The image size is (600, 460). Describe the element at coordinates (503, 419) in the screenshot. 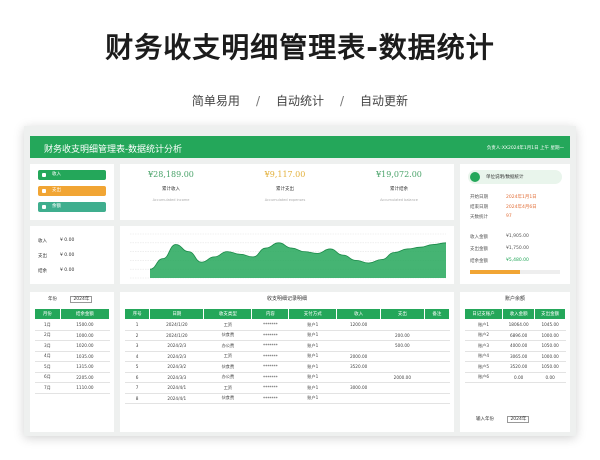

I see `account-year-selector: 输入年份 2024年` at that location.